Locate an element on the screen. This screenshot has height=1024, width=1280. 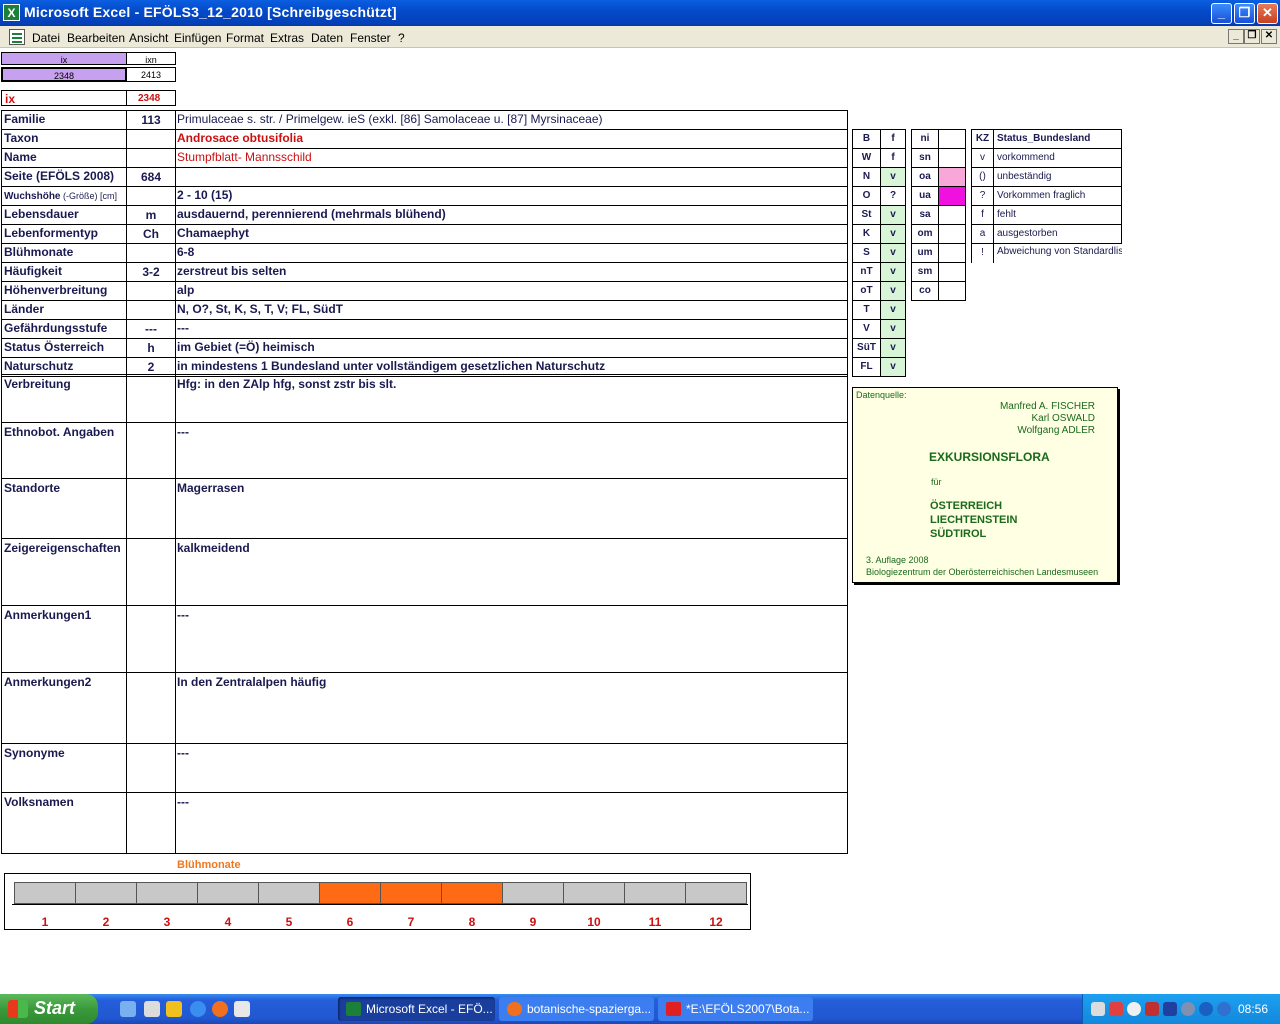
menu-daten: Daten is located at coordinates (327, 38).